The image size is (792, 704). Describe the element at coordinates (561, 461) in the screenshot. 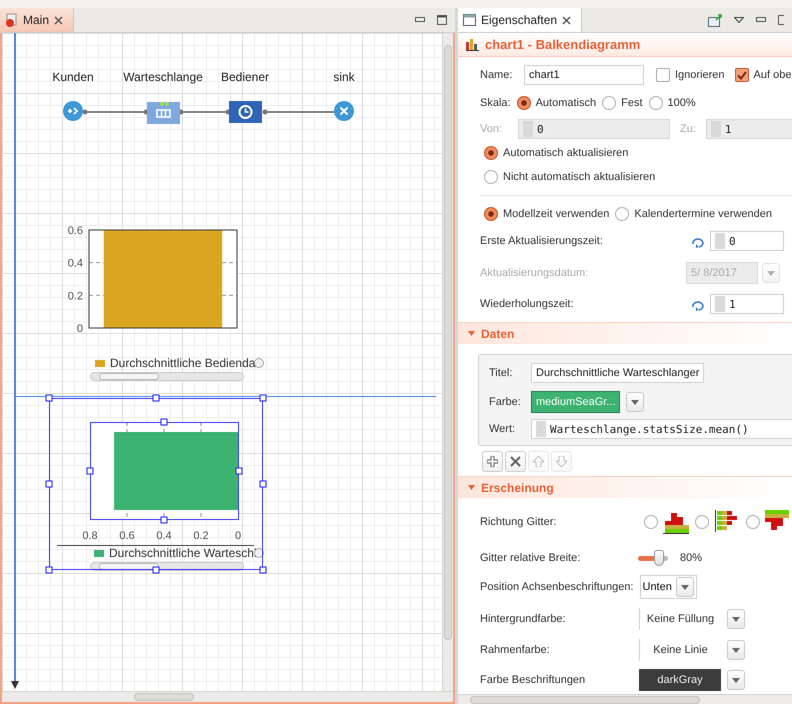

I see `arrow-down-icon` at that location.